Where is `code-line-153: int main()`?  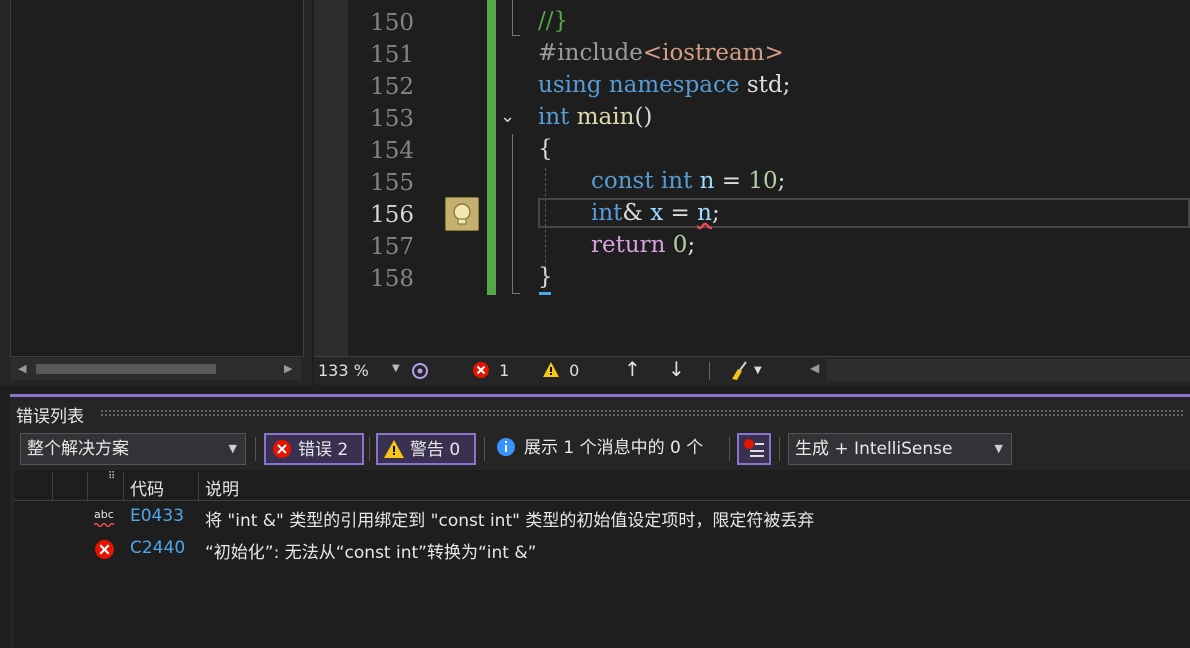 code-line-153: int main() is located at coordinates (595, 117).